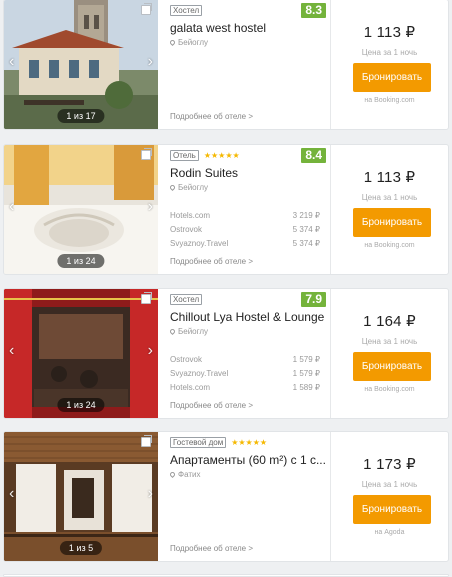 This screenshot has width=452, height=577. What do you see at coordinates (306, 387) in the screenshot?
I see `offer-price: 1 589 ₽` at bounding box center [306, 387].